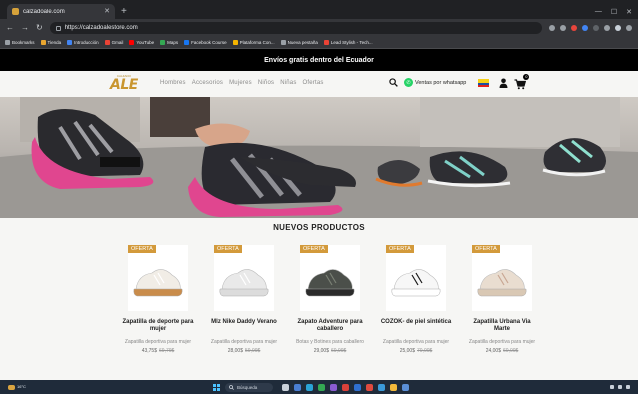 The height and width of the screenshot is (394, 638). What do you see at coordinates (167, 351) in the screenshot?
I see `product-old-price: 69,79$` at bounding box center [167, 351].